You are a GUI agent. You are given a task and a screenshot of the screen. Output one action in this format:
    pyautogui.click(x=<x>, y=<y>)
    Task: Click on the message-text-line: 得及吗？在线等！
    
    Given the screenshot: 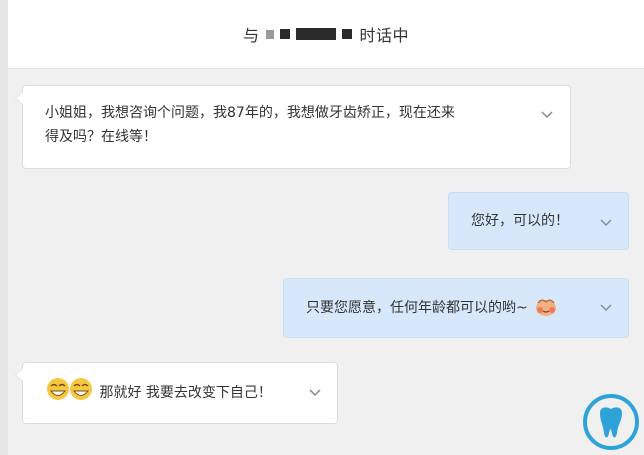 What is the action you would take?
    pyautogui.click(x=101, y=137)
    